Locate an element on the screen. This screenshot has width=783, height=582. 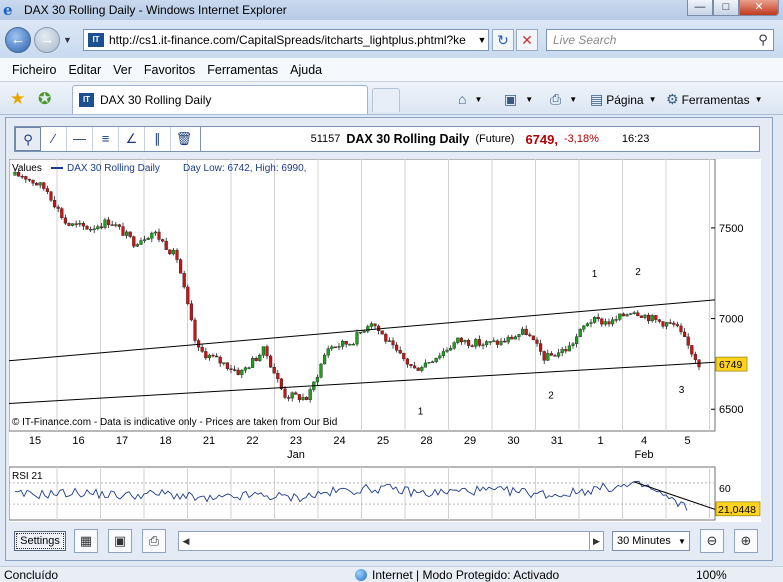
star-icon: ★ is located at coordinates (17, 99).